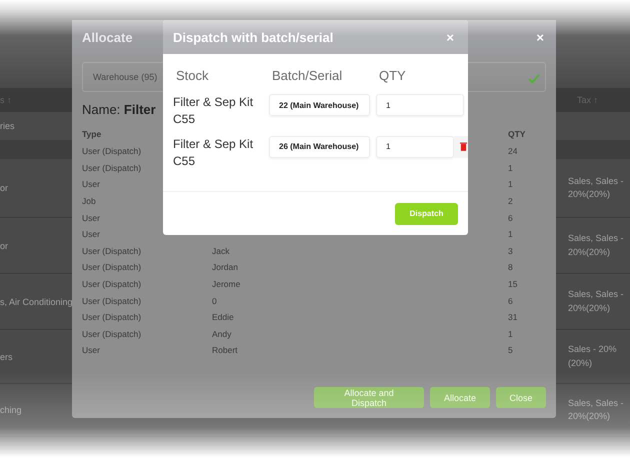 This screenshot has width=630, height=472. I want to click on table-cell: s, Air Conditioning, so click(36, 301).